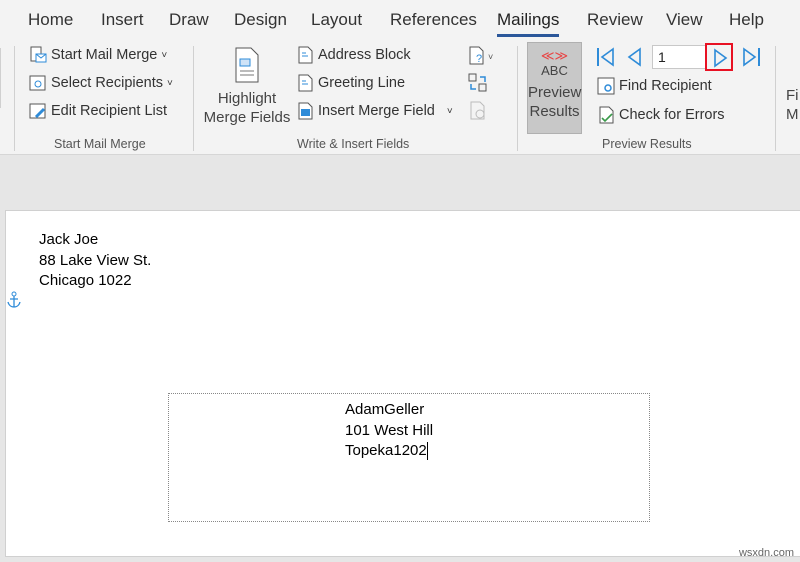  I want to click on edit-recipient-list-button: Edit Recipient List, so click(98, 111).